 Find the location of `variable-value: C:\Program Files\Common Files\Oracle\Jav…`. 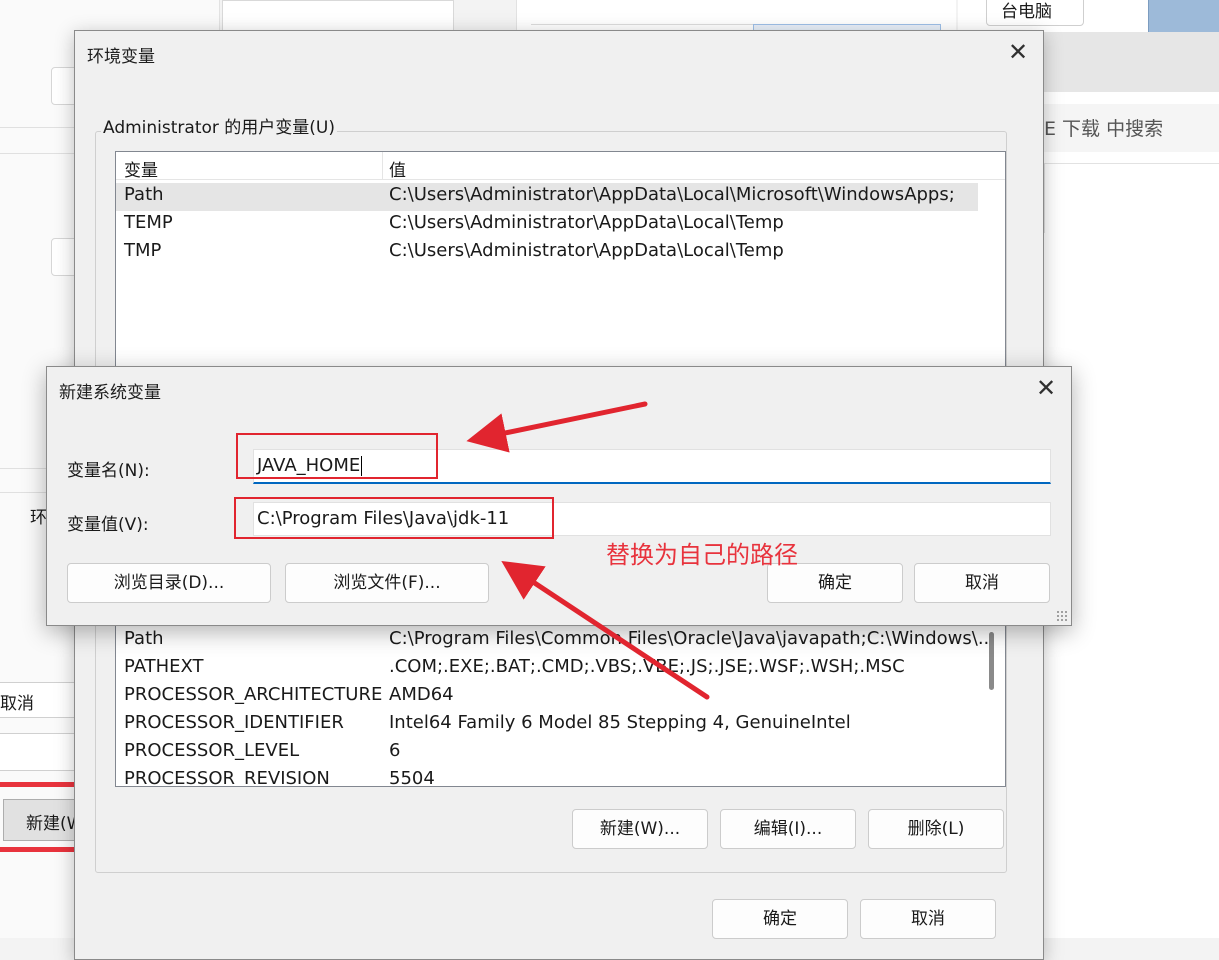

variable-value: C:\Program Files\Common Files\Oracle\Jav… is located at coordinates (692, 638).